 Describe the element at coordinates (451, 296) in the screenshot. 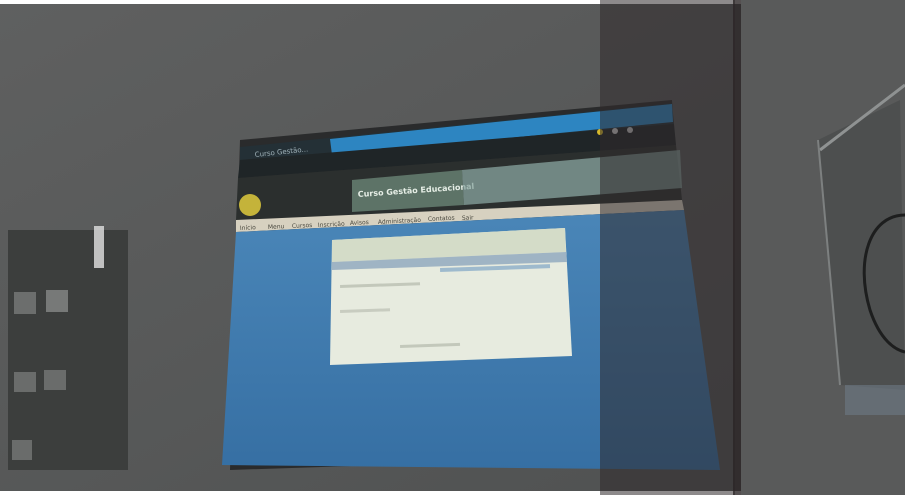

I see `page-dialog` at that location.